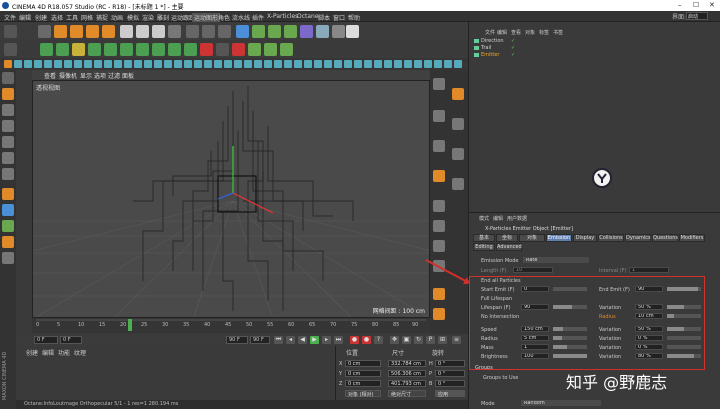 The height and width of the screenshot is (409, 720). What do you see at coordinates (498, 218) in the screenshot?
I see `attr-menu-edit: 编辑` at bounding box center [498, 218].